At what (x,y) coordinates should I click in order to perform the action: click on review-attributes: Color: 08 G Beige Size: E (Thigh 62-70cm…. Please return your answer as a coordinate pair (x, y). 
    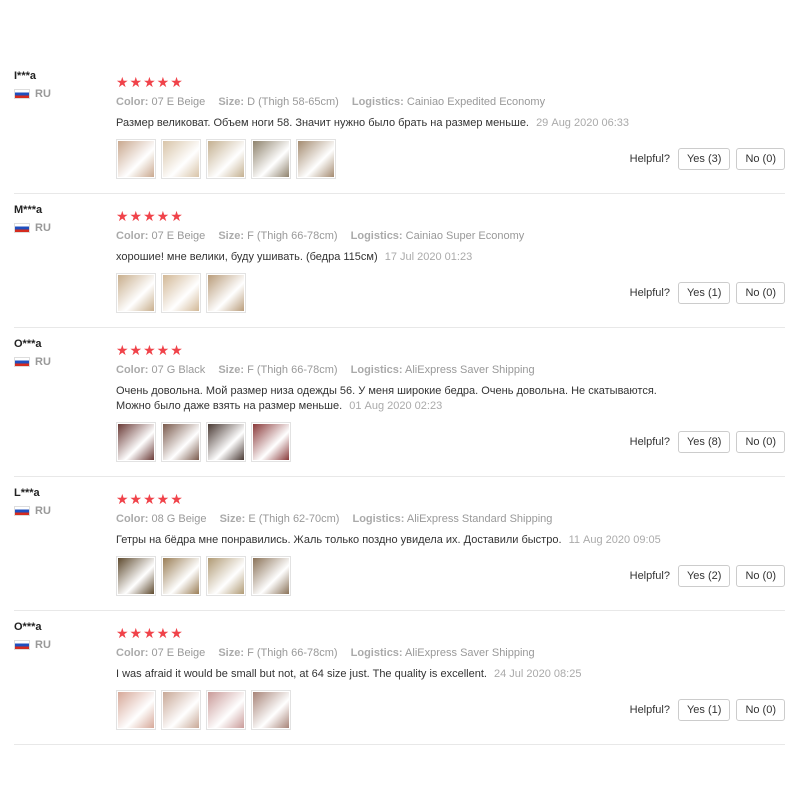
    Looking at the image, I should click on (450, 519).